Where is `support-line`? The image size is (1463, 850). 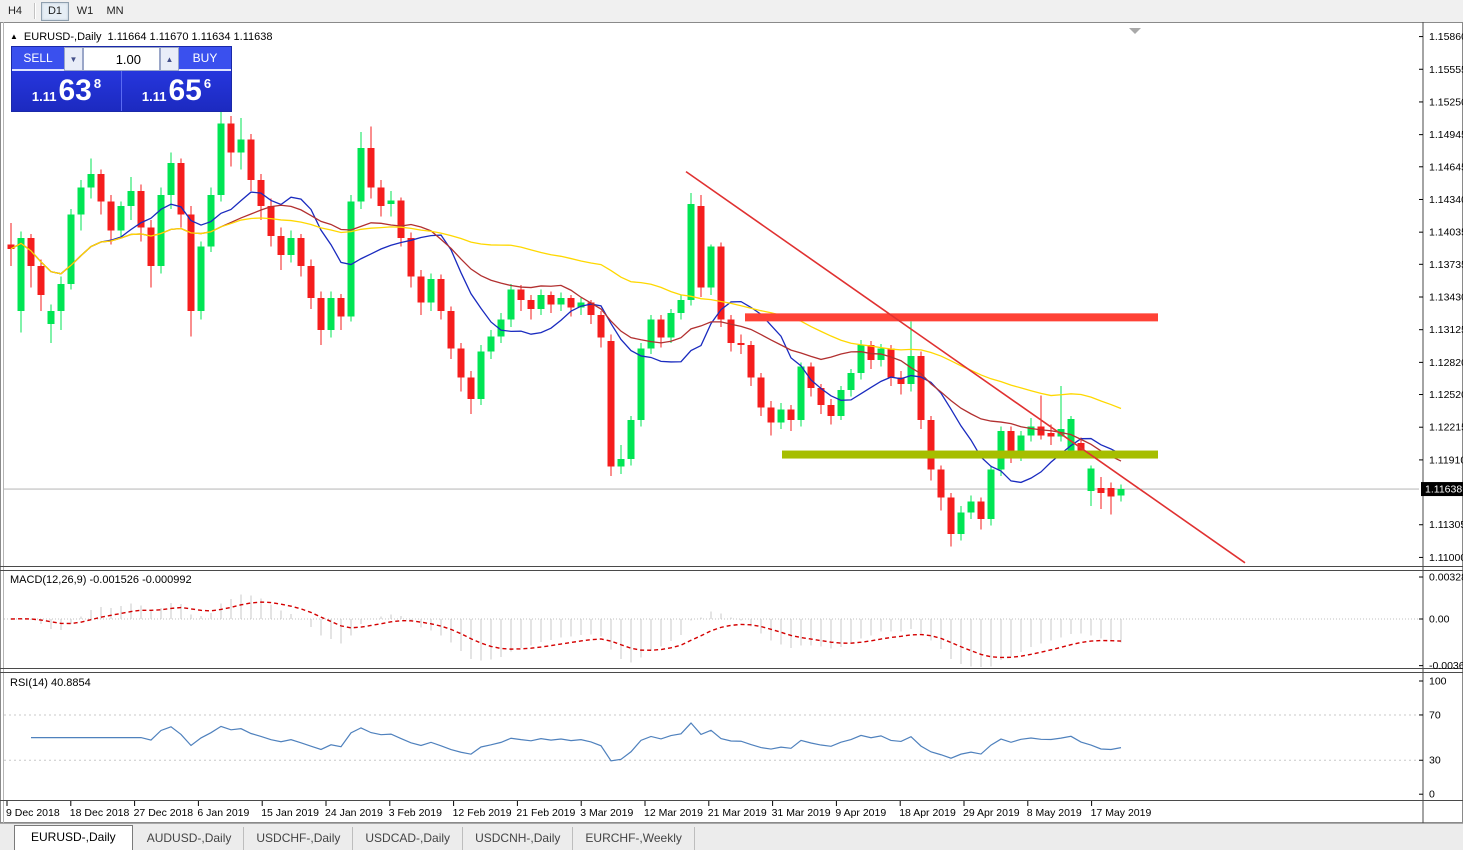
support-line is located at coordinates (970, 454).